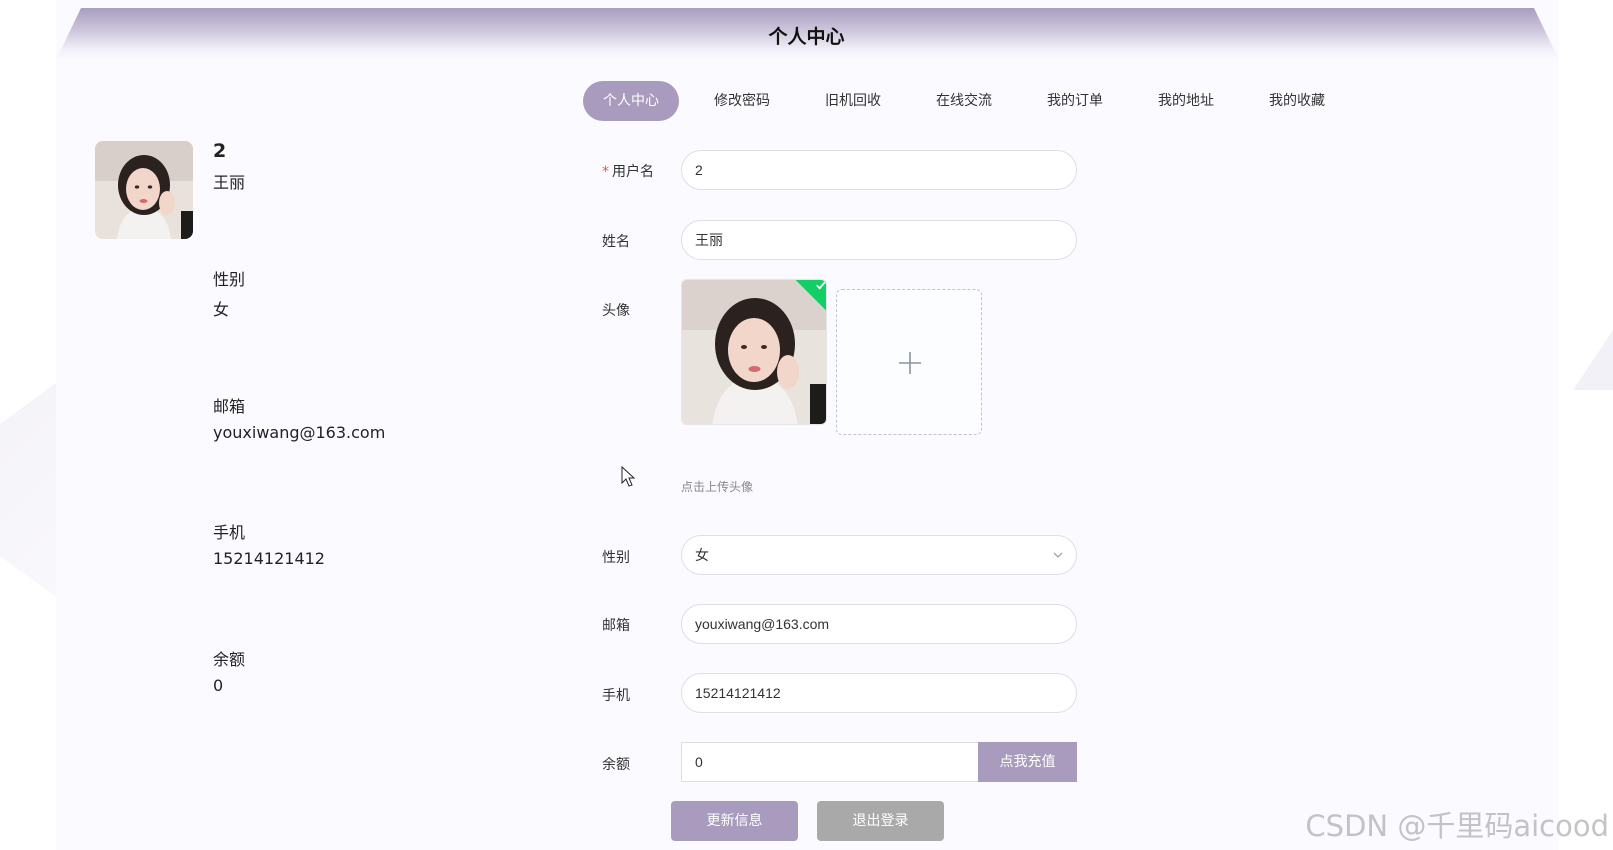  I want to click on tab-personal-center: 个人中心, so click(631, 101).